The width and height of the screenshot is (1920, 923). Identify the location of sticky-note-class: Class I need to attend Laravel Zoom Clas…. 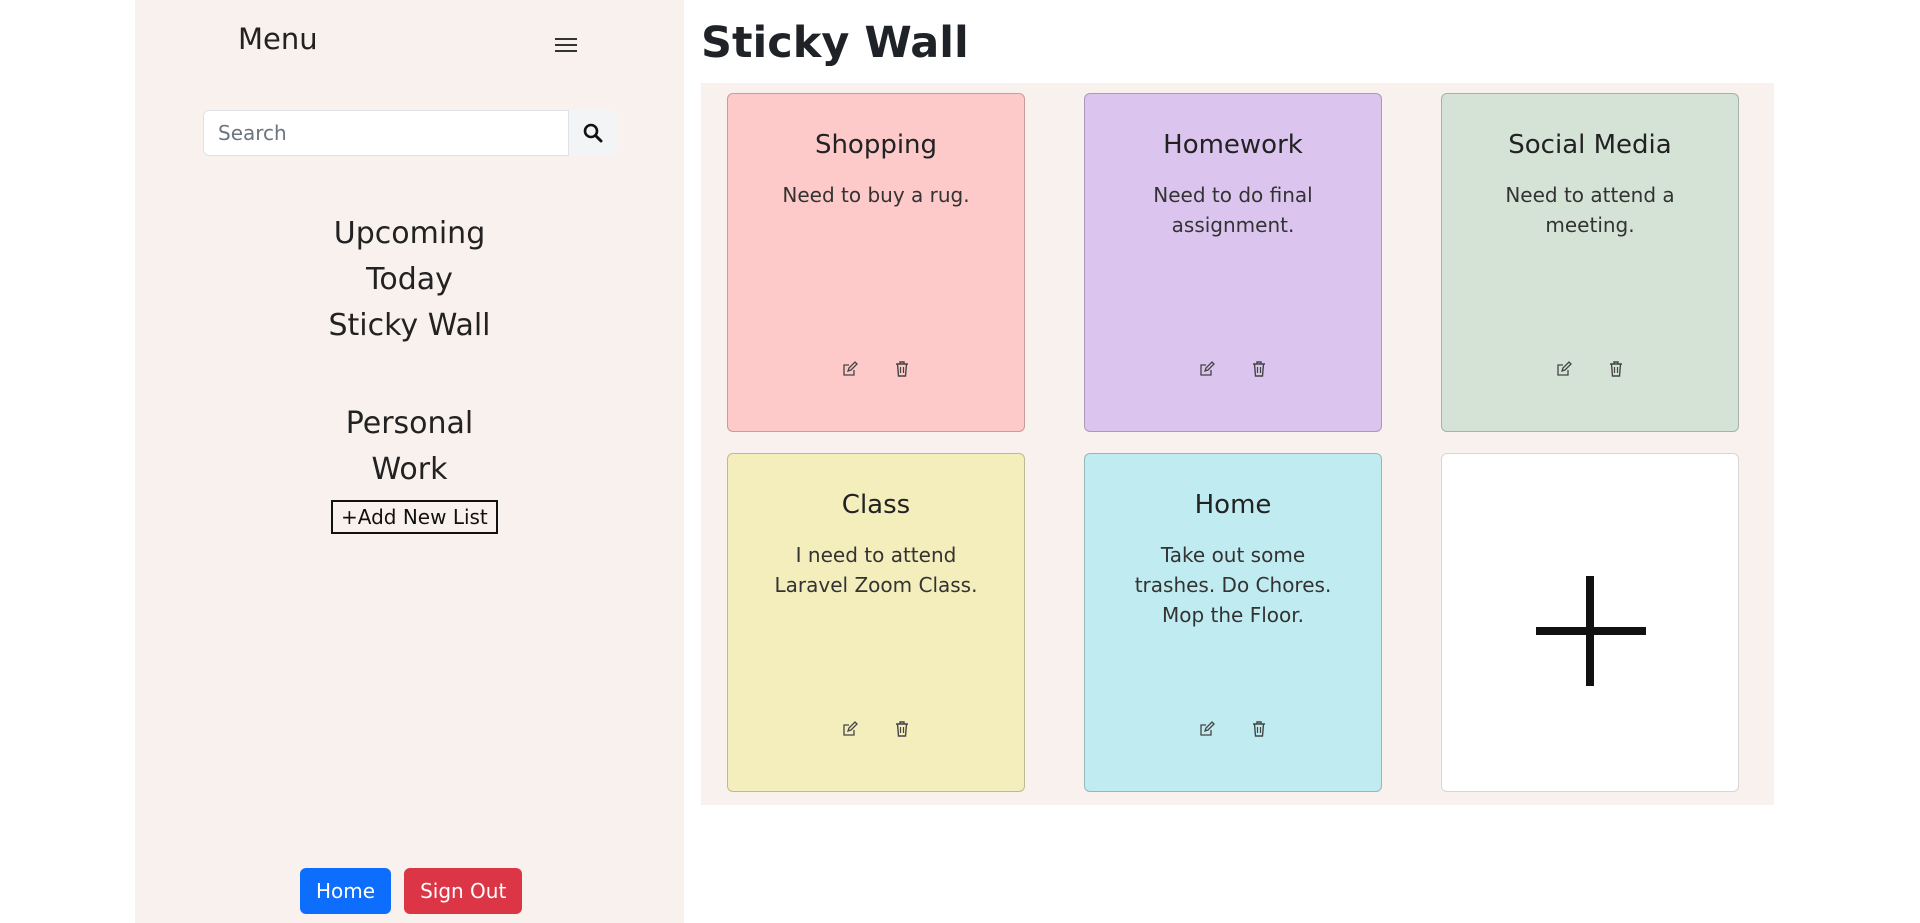
(876, 622).